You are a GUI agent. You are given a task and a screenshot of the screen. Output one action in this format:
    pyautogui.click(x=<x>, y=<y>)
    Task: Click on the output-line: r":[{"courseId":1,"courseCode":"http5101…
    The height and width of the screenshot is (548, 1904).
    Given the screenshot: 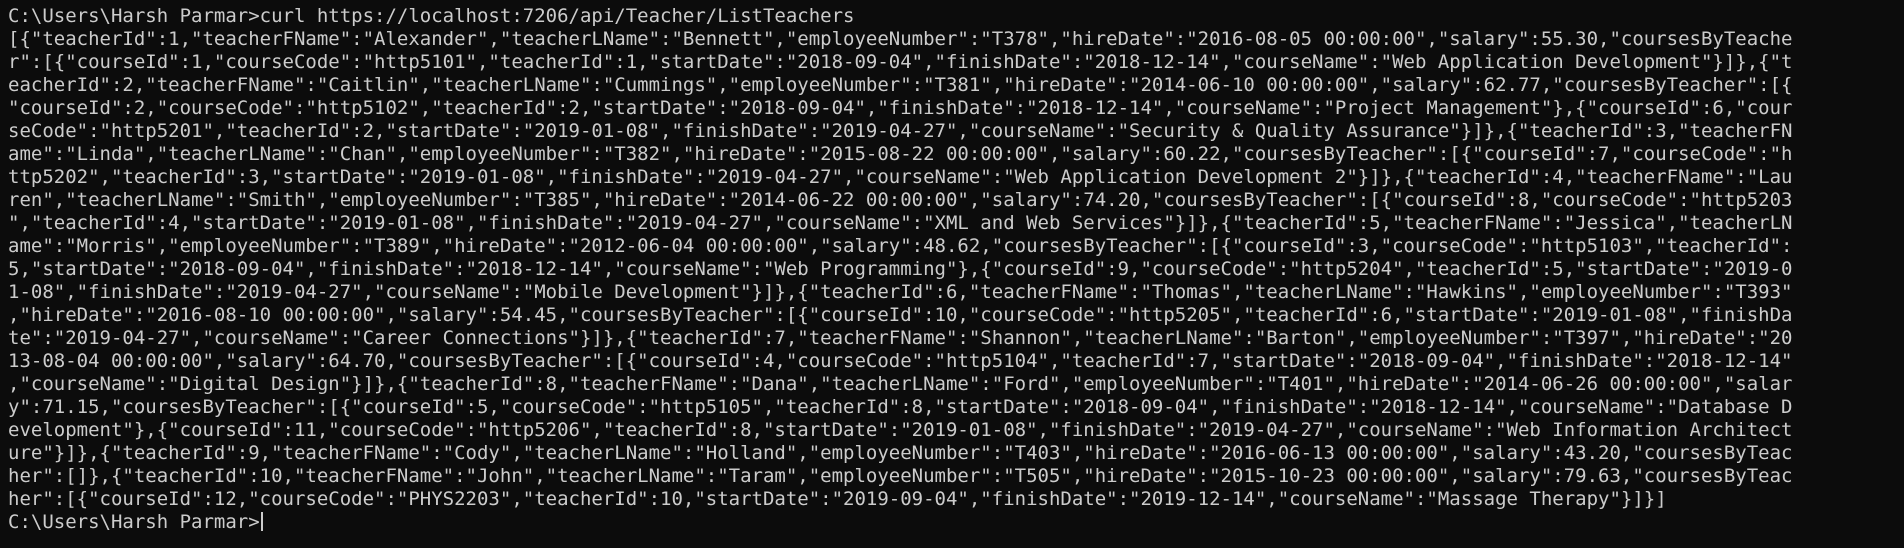 What is the action you would take?
    pyautogui.click(x=900, y=62)
    